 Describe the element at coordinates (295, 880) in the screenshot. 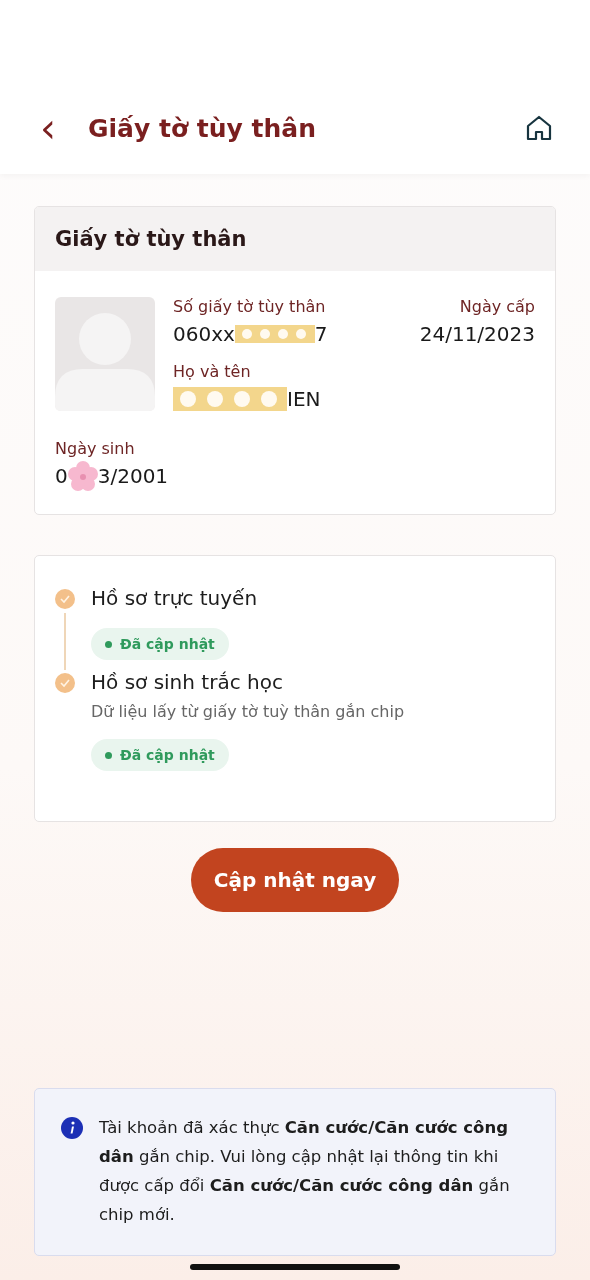

I see `update-now-button: Cập nhật ngay` at that location.